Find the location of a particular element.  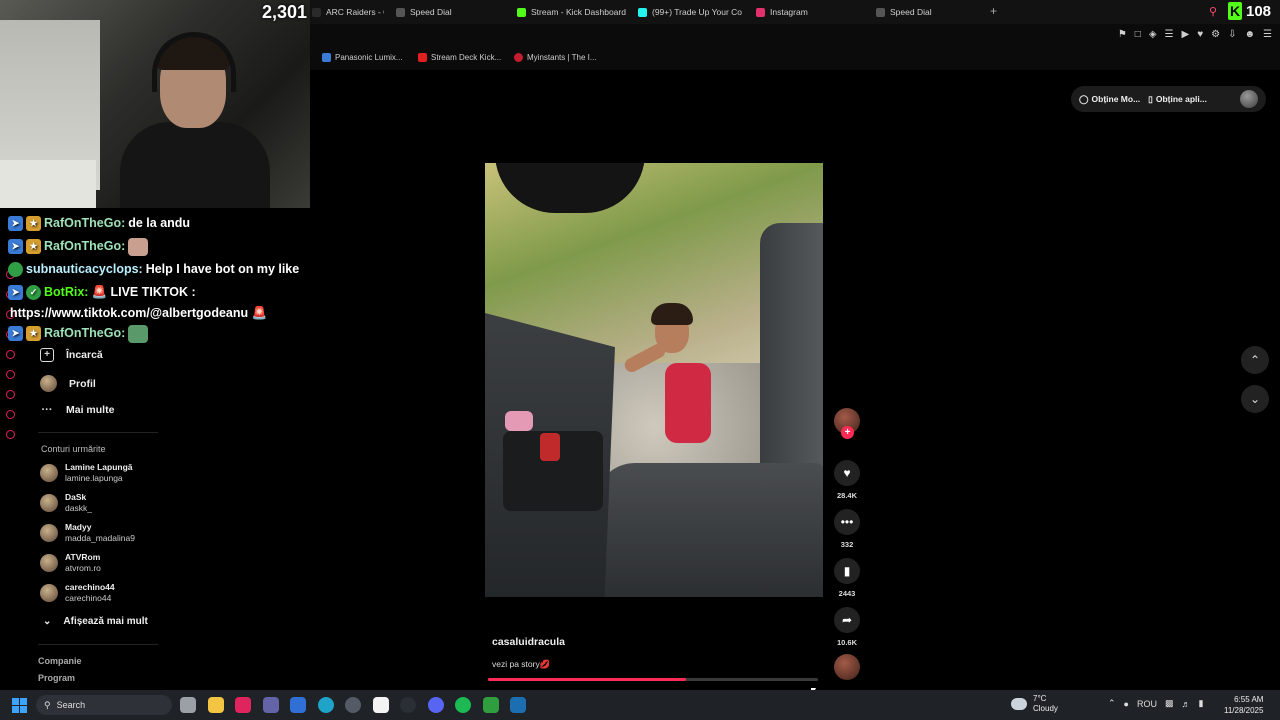

following-item: DaSk daskk_ is located at coordinates (66, 503).